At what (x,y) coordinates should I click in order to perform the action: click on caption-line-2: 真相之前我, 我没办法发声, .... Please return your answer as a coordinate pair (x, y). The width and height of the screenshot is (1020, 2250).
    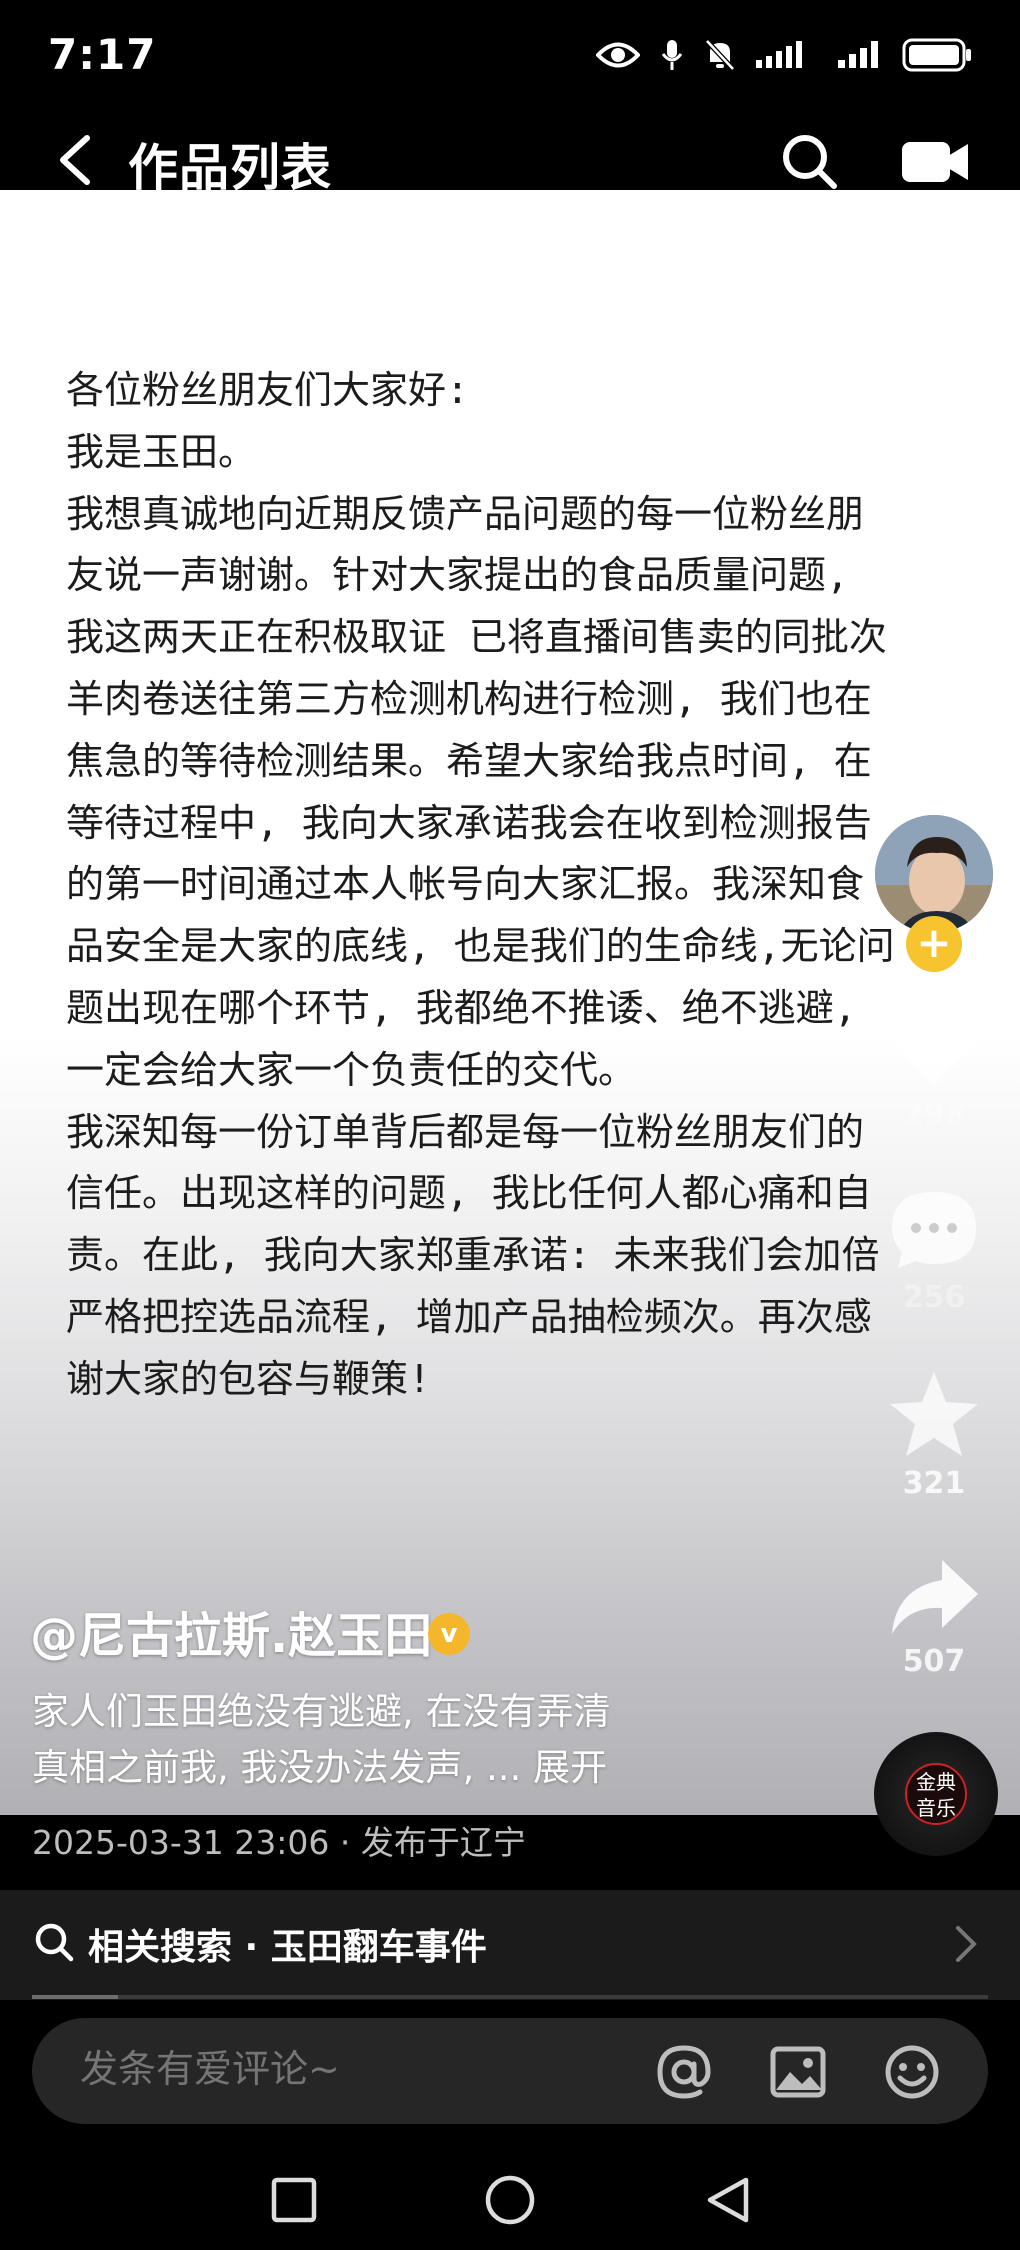
    Looking at the image, I should click on (277, 1767).